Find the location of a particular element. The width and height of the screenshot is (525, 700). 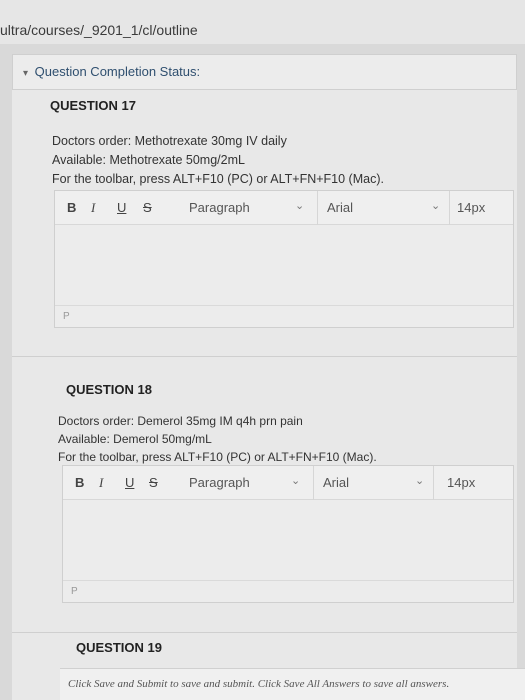

status-label: Question Completion Status: is located at coordinates (117, 71).